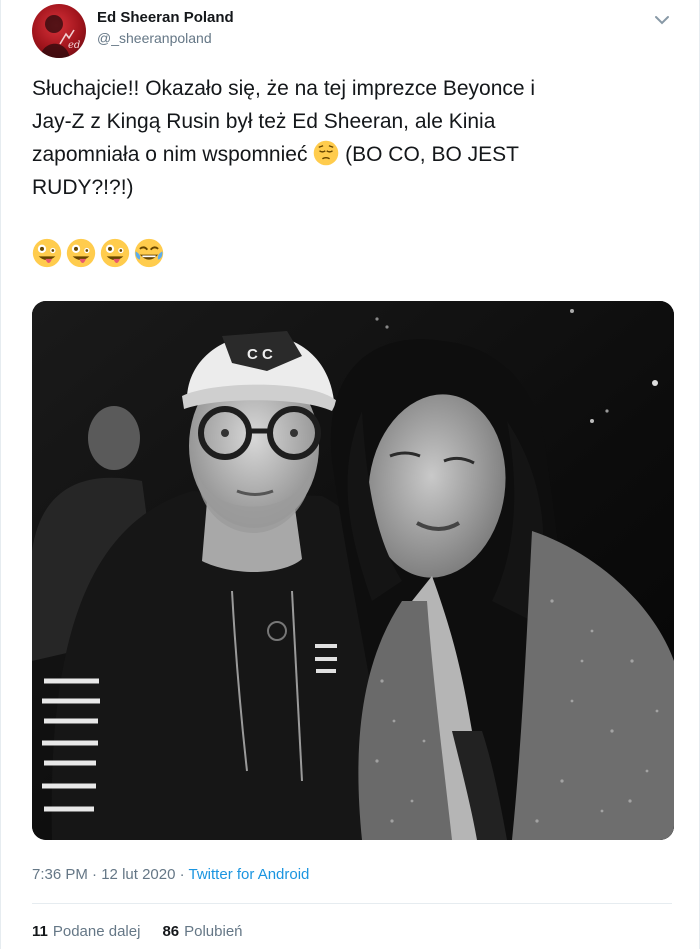  Describe the element at coordinates (260, 354) in the screenshot. I see `cap-logo-text: C C` at that location.